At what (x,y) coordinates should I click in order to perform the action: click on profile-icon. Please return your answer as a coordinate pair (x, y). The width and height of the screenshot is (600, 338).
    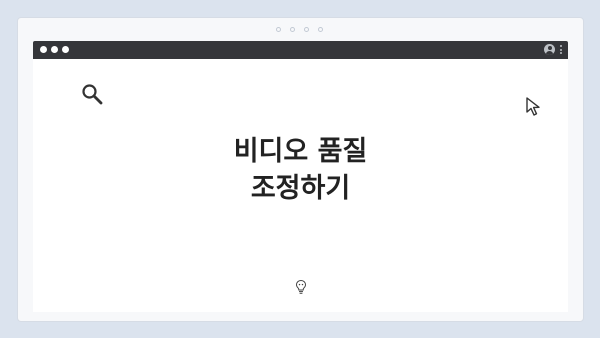
    Looking at the image, I should click on (549, 49).